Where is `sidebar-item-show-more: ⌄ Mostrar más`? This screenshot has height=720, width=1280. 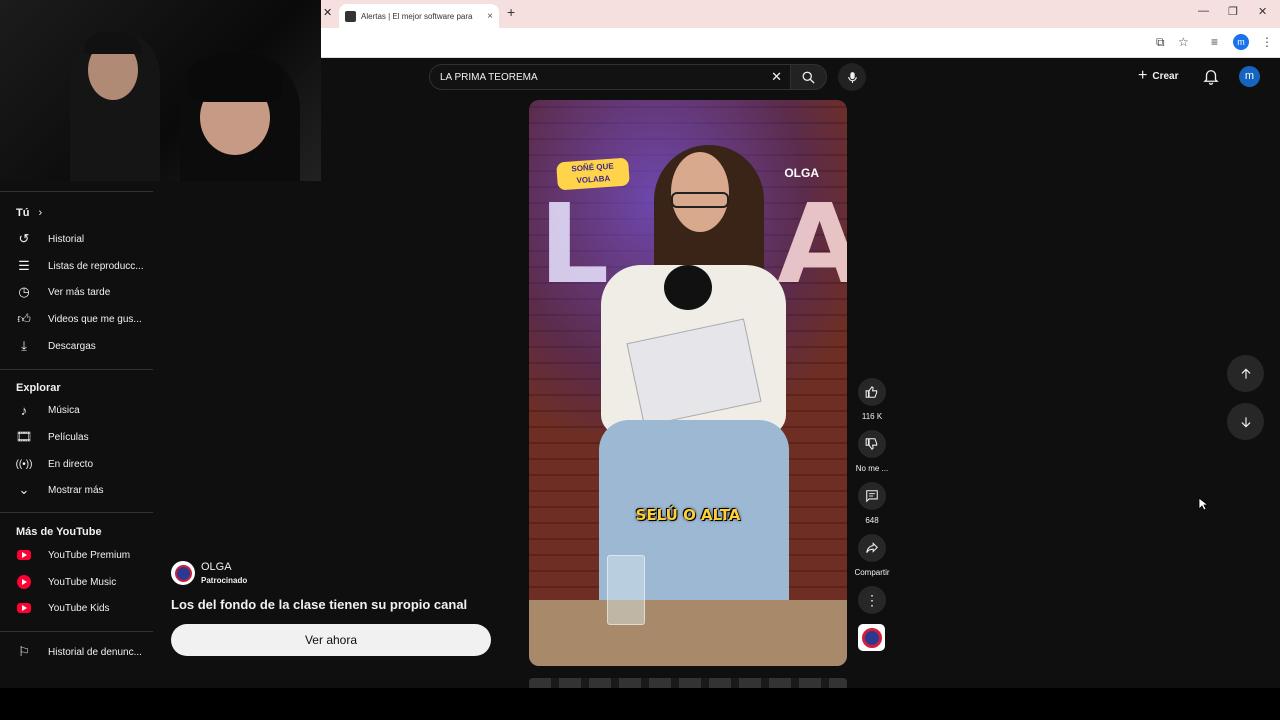 sidebar-item-show-more: ⌄ Mostrar más is located at coordinates (84, 490).